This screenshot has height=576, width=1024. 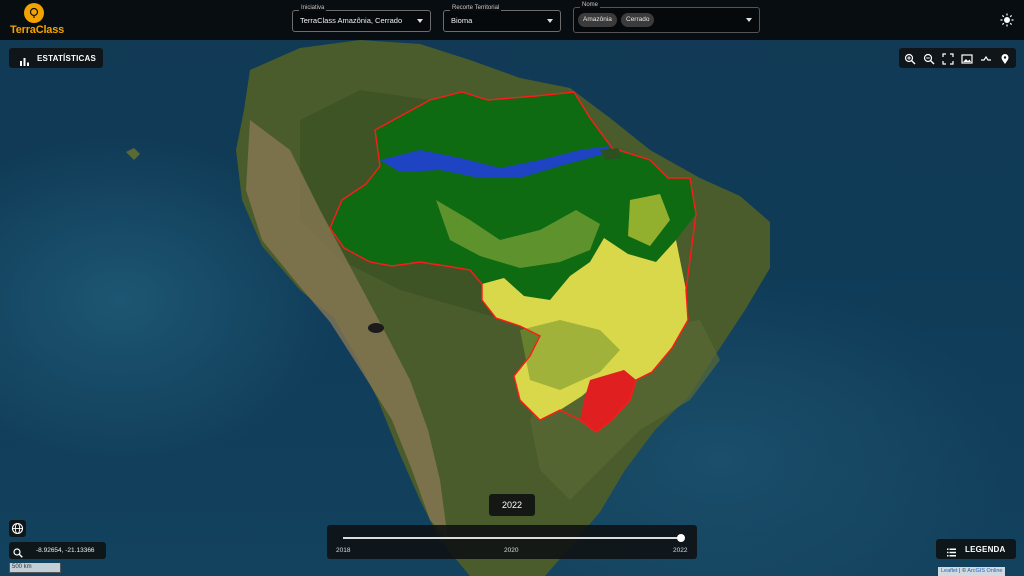 I want to click on year-tick-middle: 2020, so click(x=511, y=550).